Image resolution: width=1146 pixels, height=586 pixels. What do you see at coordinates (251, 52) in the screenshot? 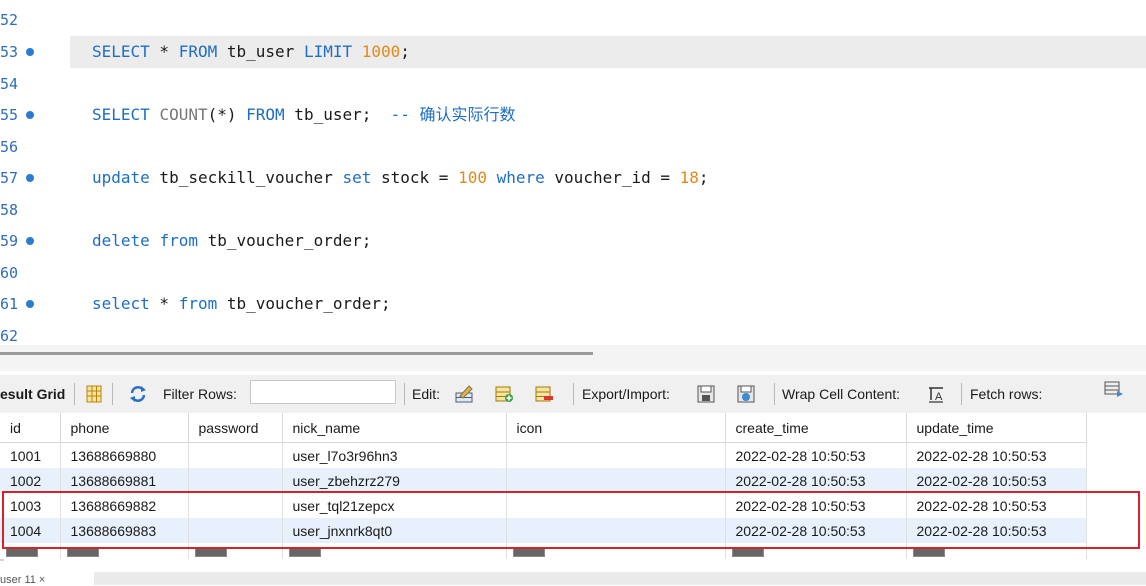
I see `sql-statement: SELECT * FROM tb_user LIMIT 1000;` at bounding box center [251, 52].